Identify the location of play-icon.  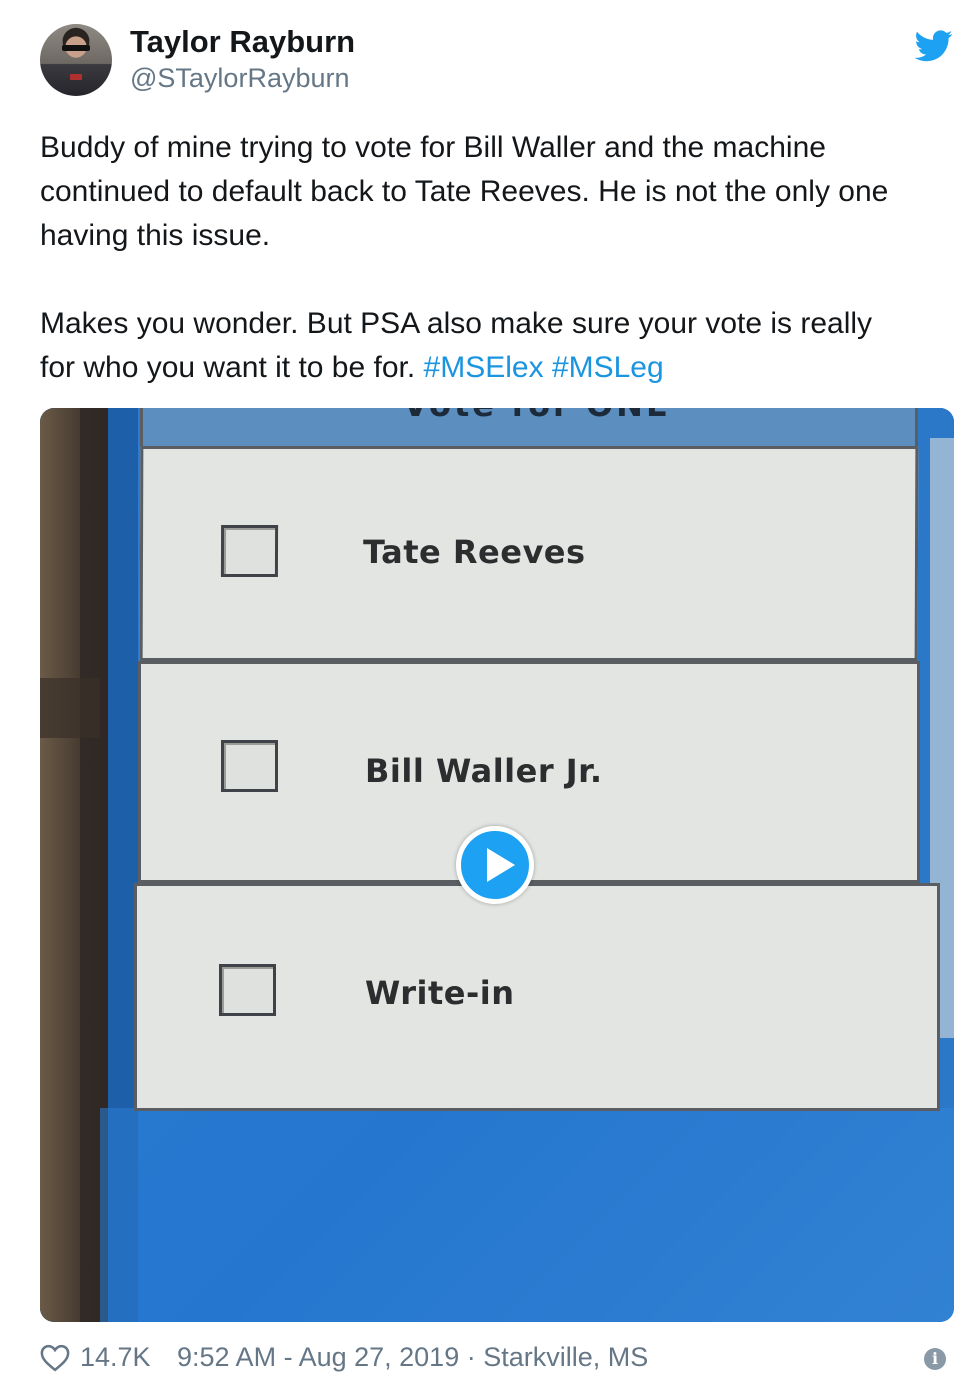
(495, 865).